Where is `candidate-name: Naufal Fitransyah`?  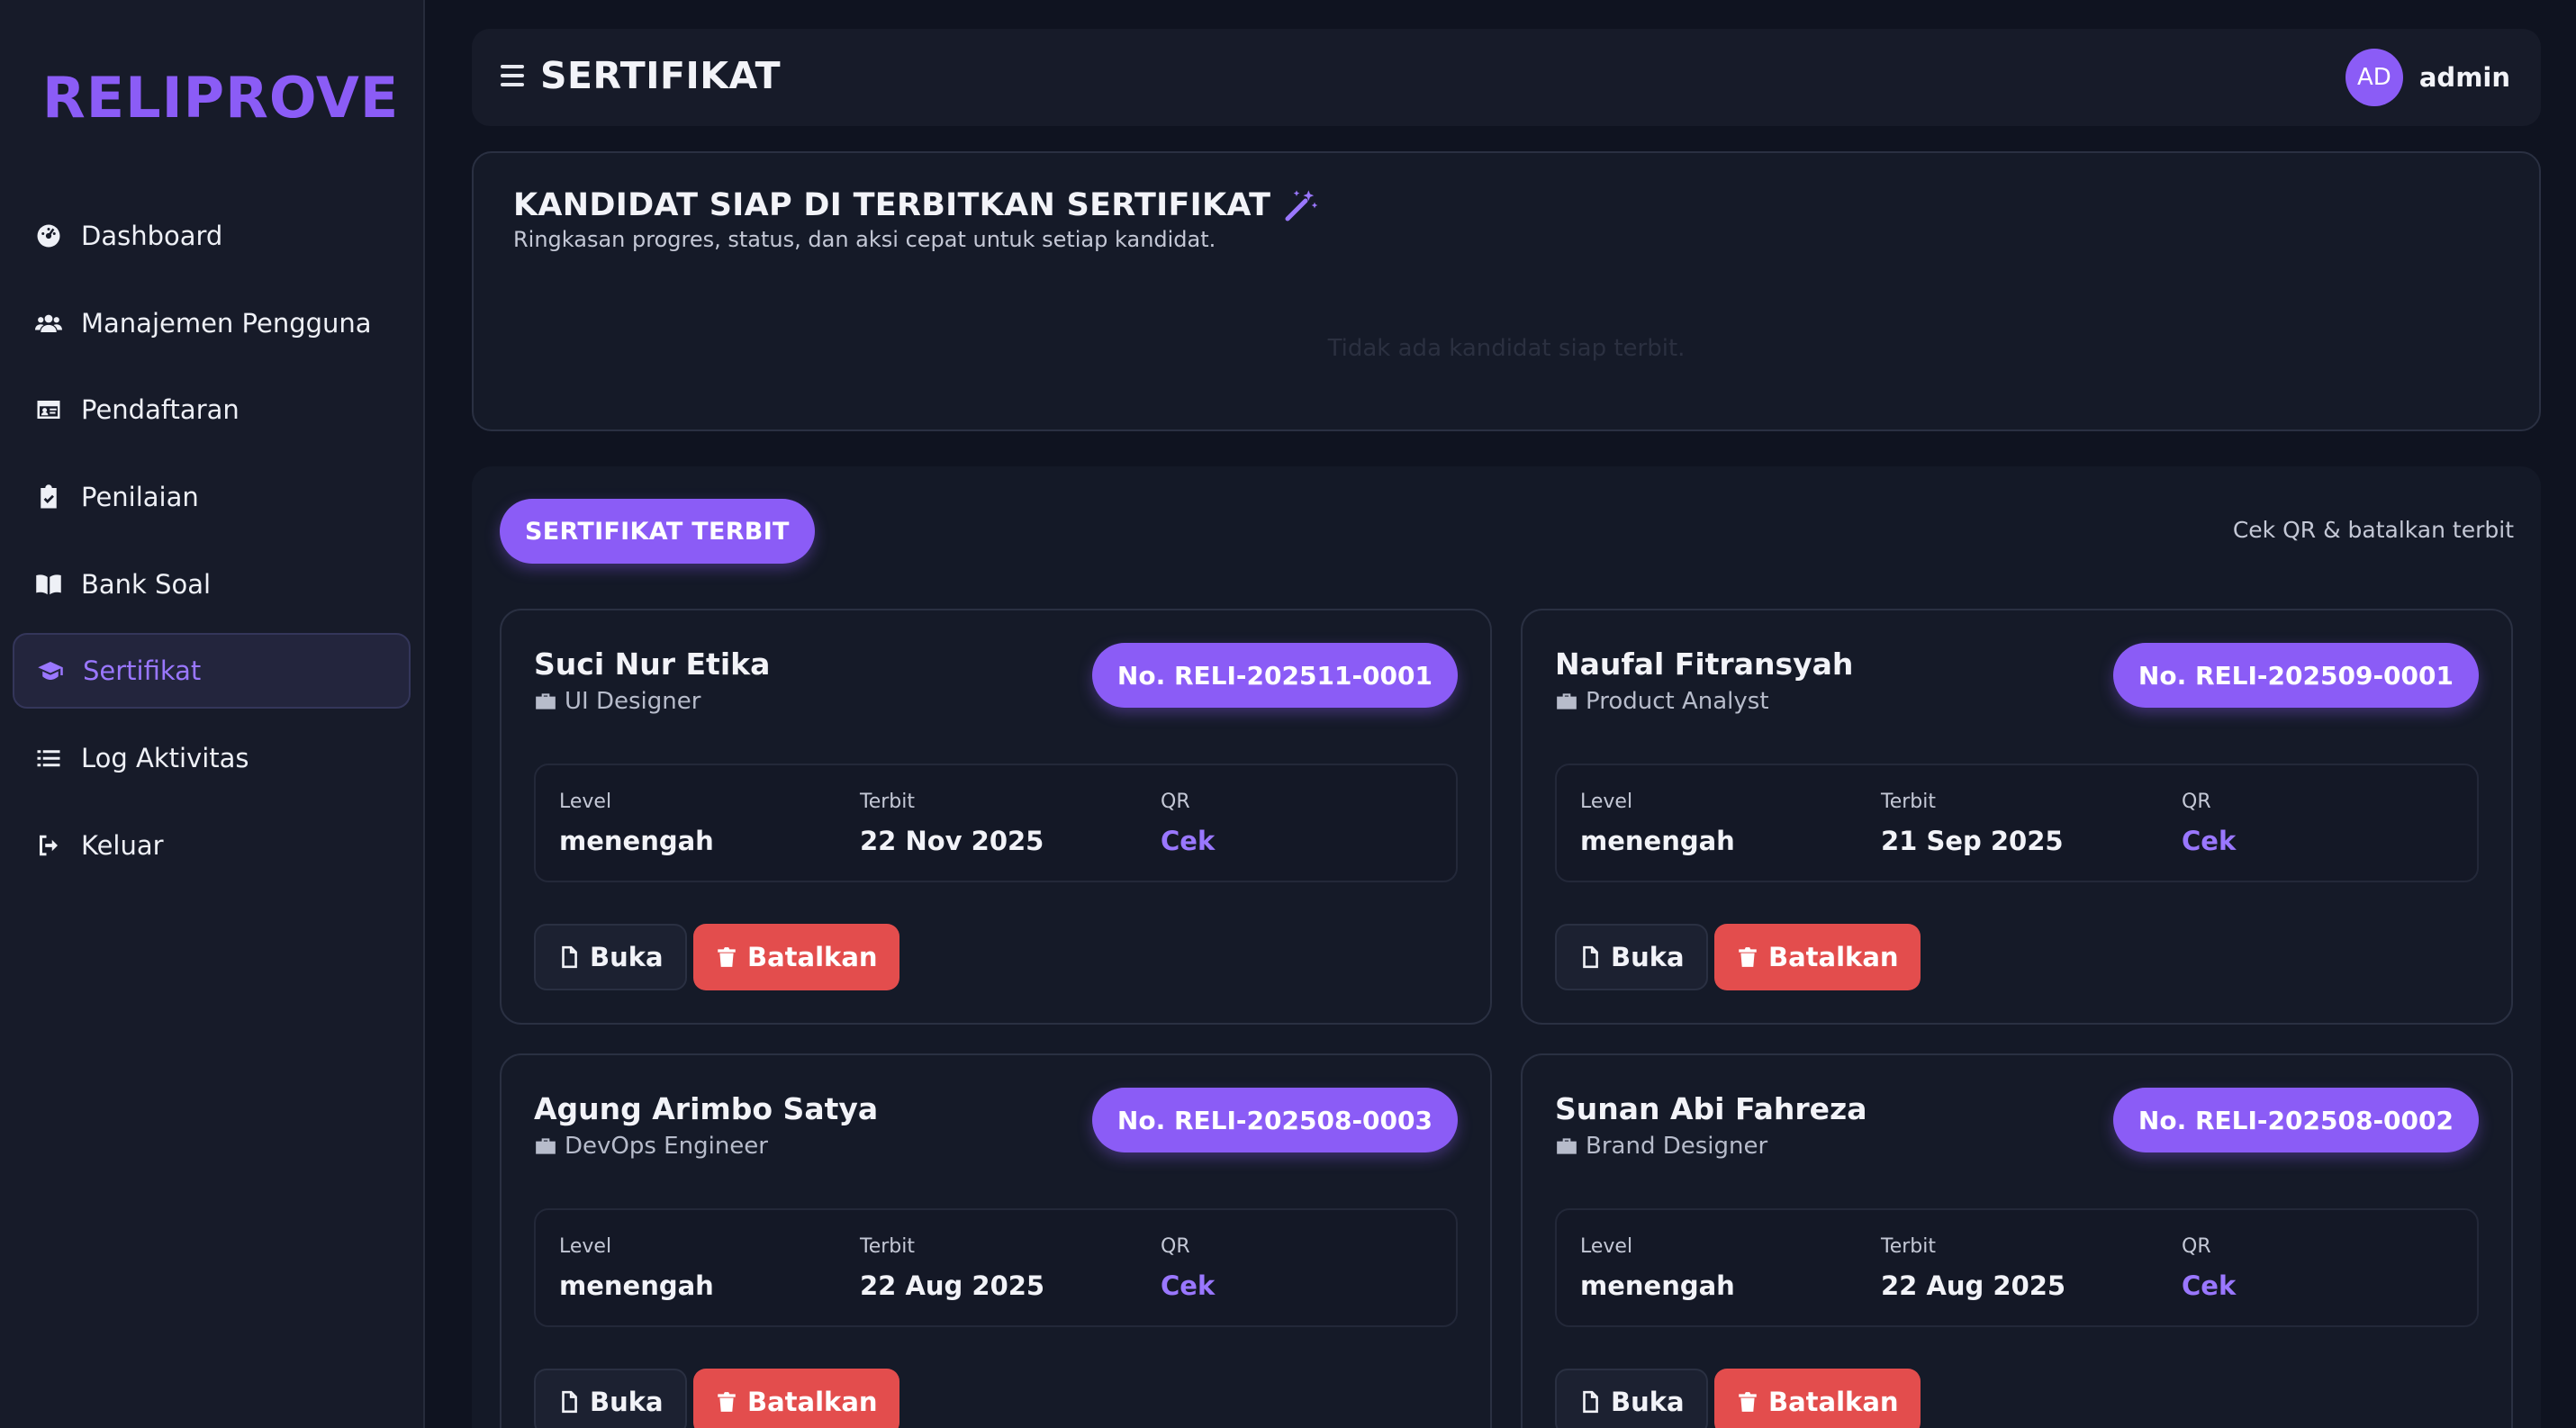
candidate-name: Naufal Fitransyah is located at coordinates (1704, 664).